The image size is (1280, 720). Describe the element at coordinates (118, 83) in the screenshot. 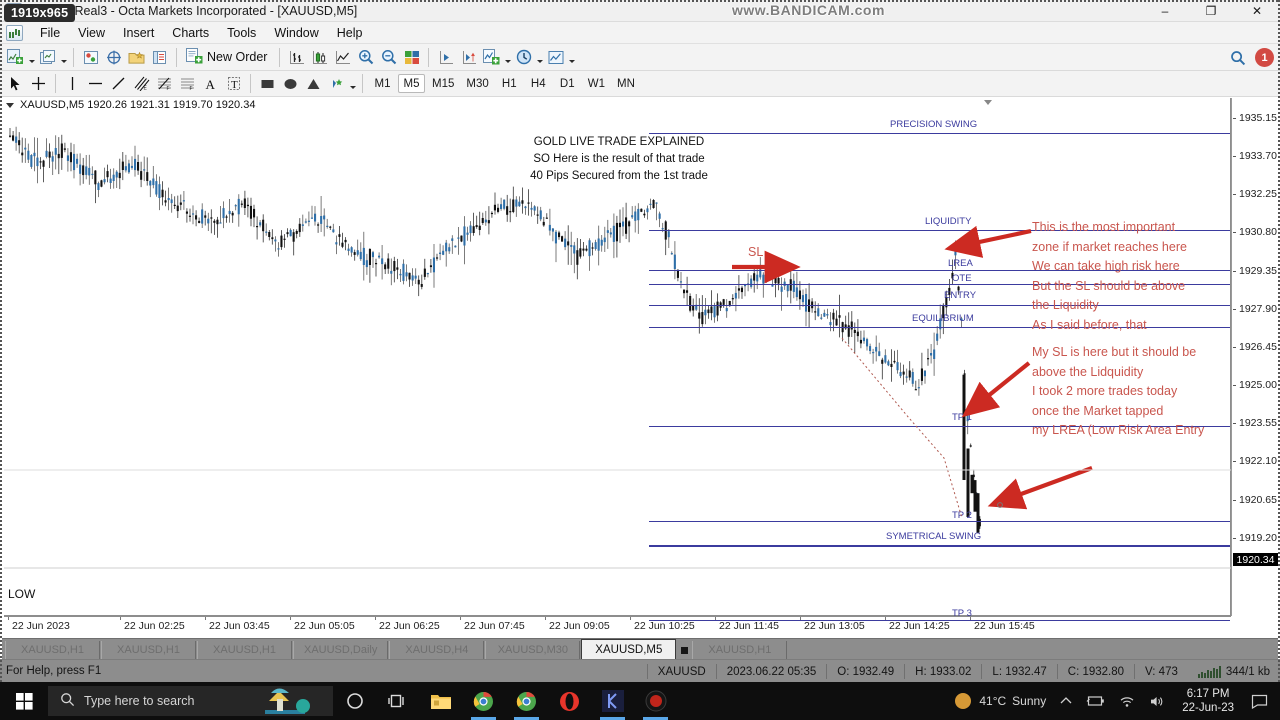

I see `trendline-icon` at that location.